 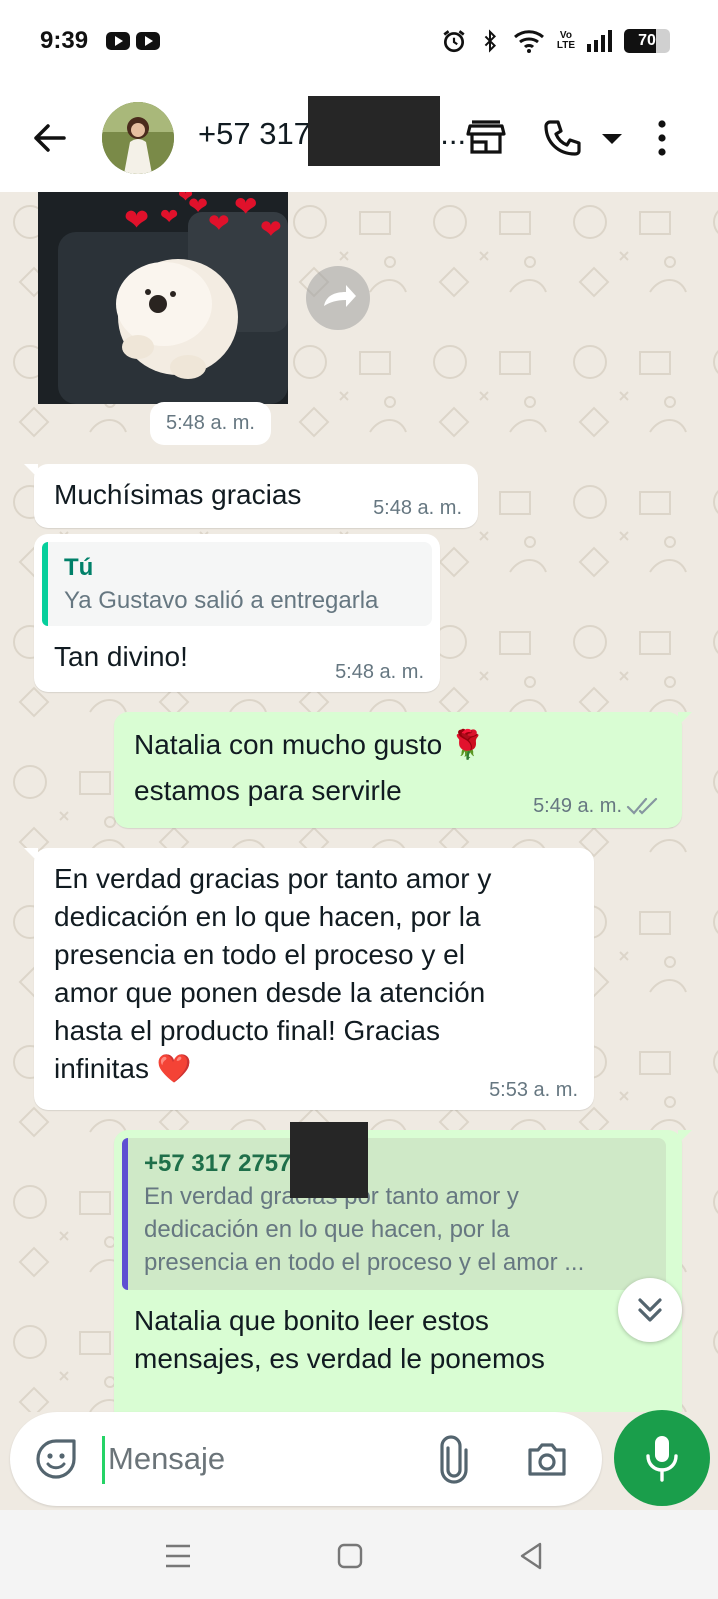 I want to click on image-timestamp: 5:48 a. m., so click(x=210, y=423).